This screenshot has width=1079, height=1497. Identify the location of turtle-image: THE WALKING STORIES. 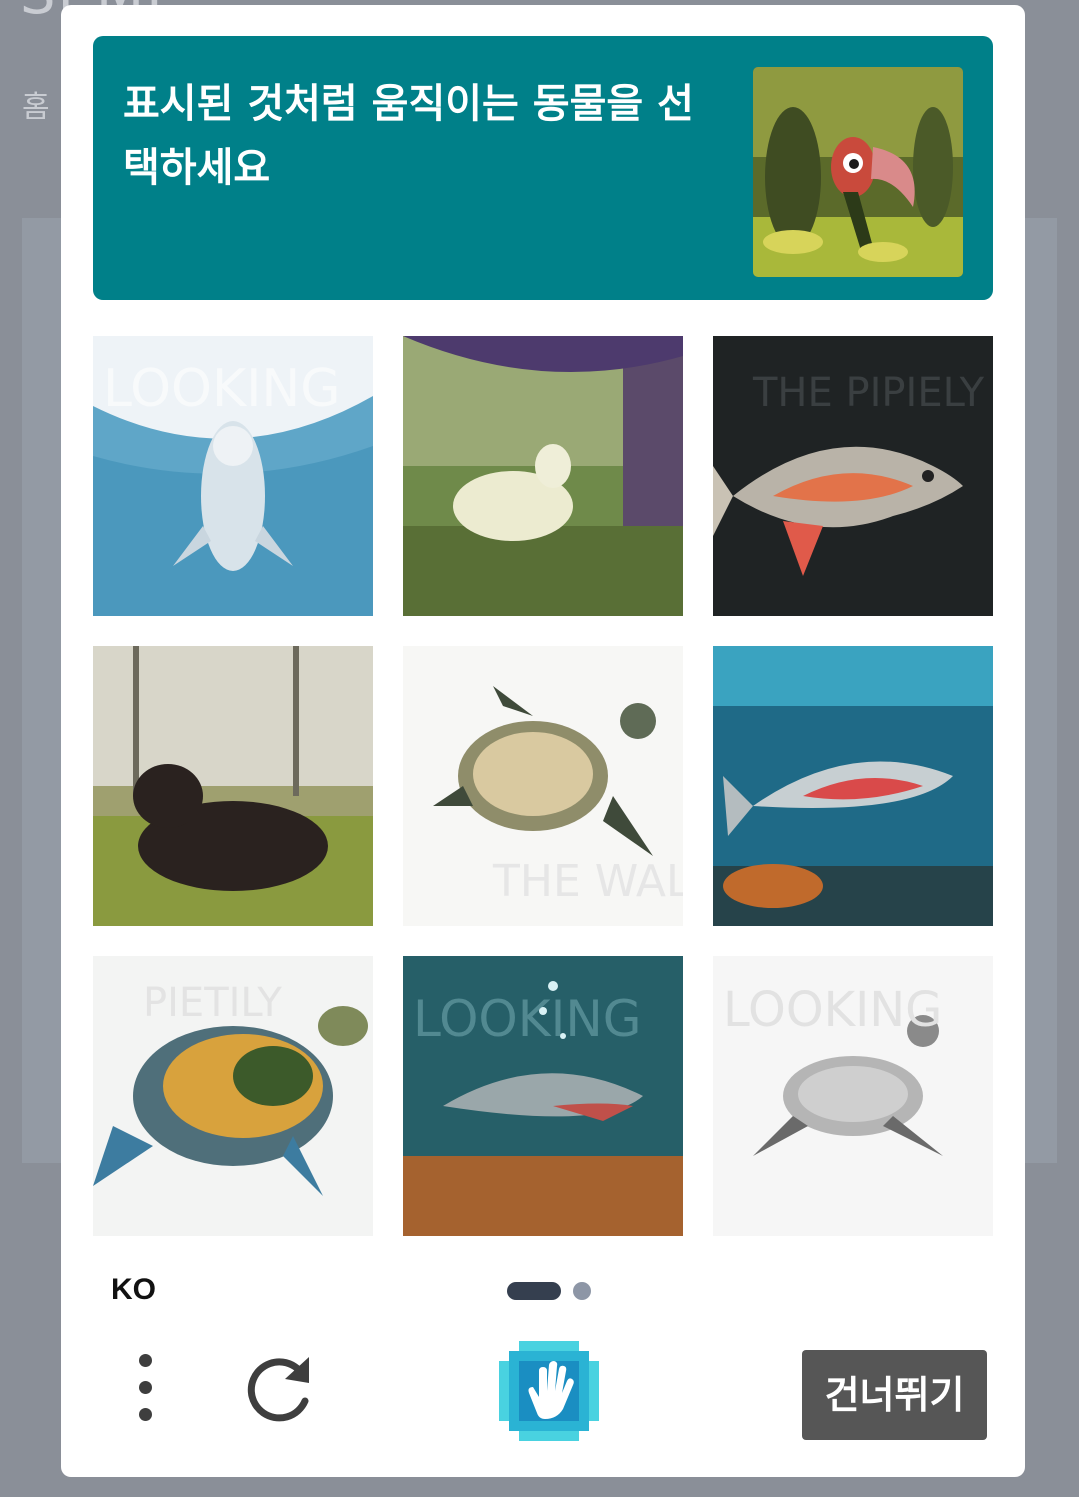
(543, 786).